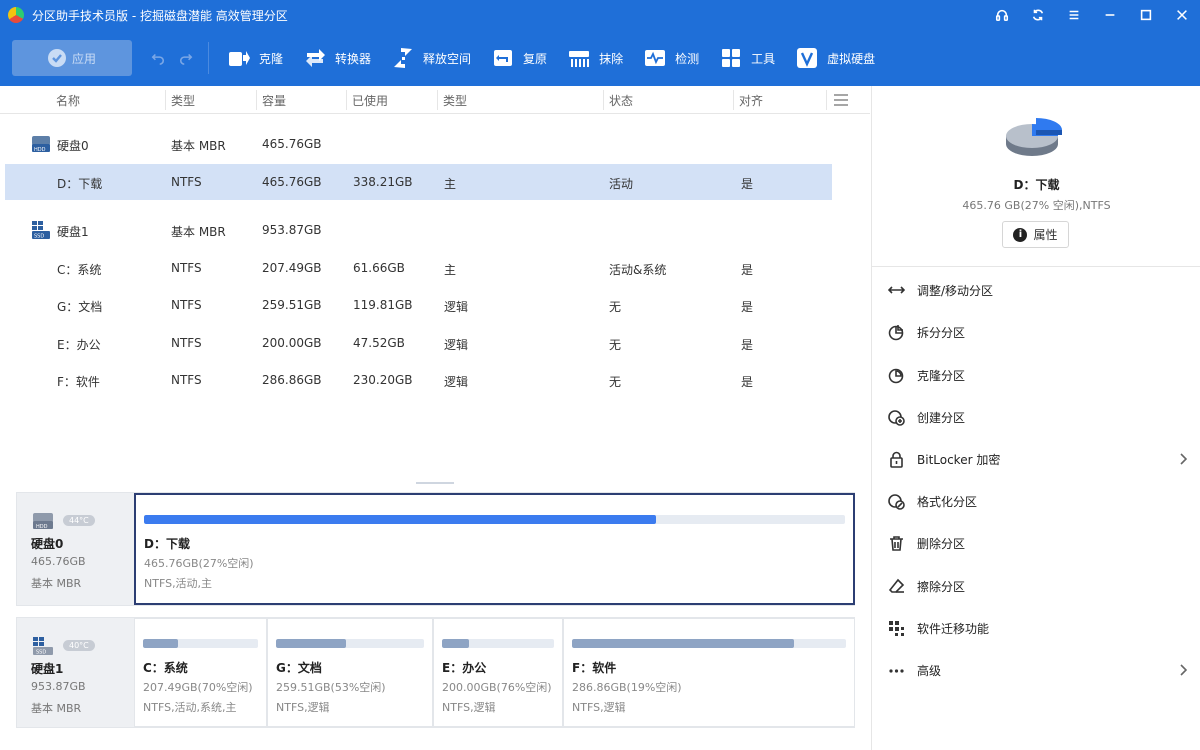 The width and height of the screenshot is (1200, 750). I want to click on clone-button: 克隆, so click(255, 58).